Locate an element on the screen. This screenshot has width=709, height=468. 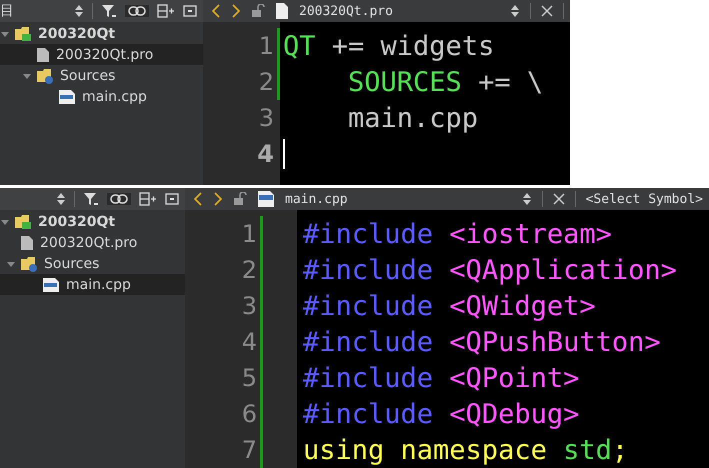
file-name: main.cpp is located at coordinates (316, 199).